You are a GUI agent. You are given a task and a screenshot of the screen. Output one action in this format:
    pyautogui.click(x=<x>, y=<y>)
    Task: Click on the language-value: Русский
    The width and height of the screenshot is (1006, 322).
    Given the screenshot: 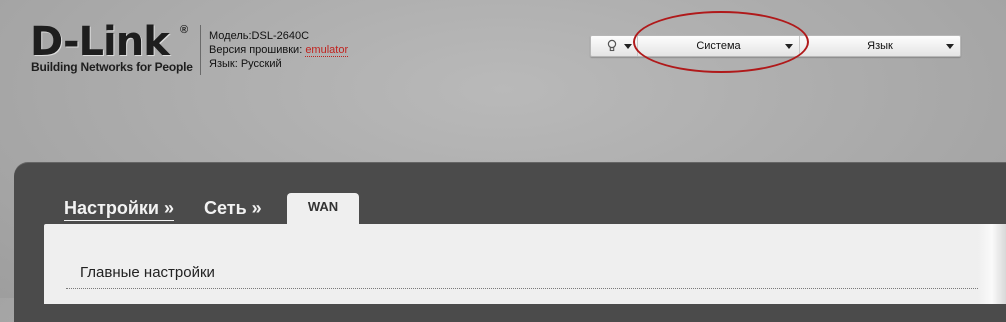 What is the action you would take?
    pyautogui.click(x=261, y=64)
    